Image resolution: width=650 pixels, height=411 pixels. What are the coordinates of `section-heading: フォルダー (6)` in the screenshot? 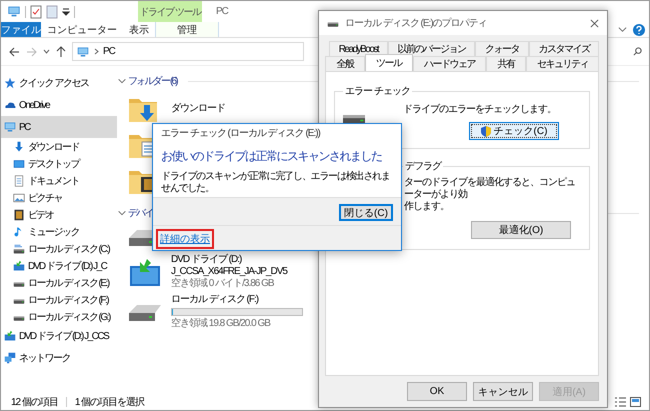 It's located at (152, 81).